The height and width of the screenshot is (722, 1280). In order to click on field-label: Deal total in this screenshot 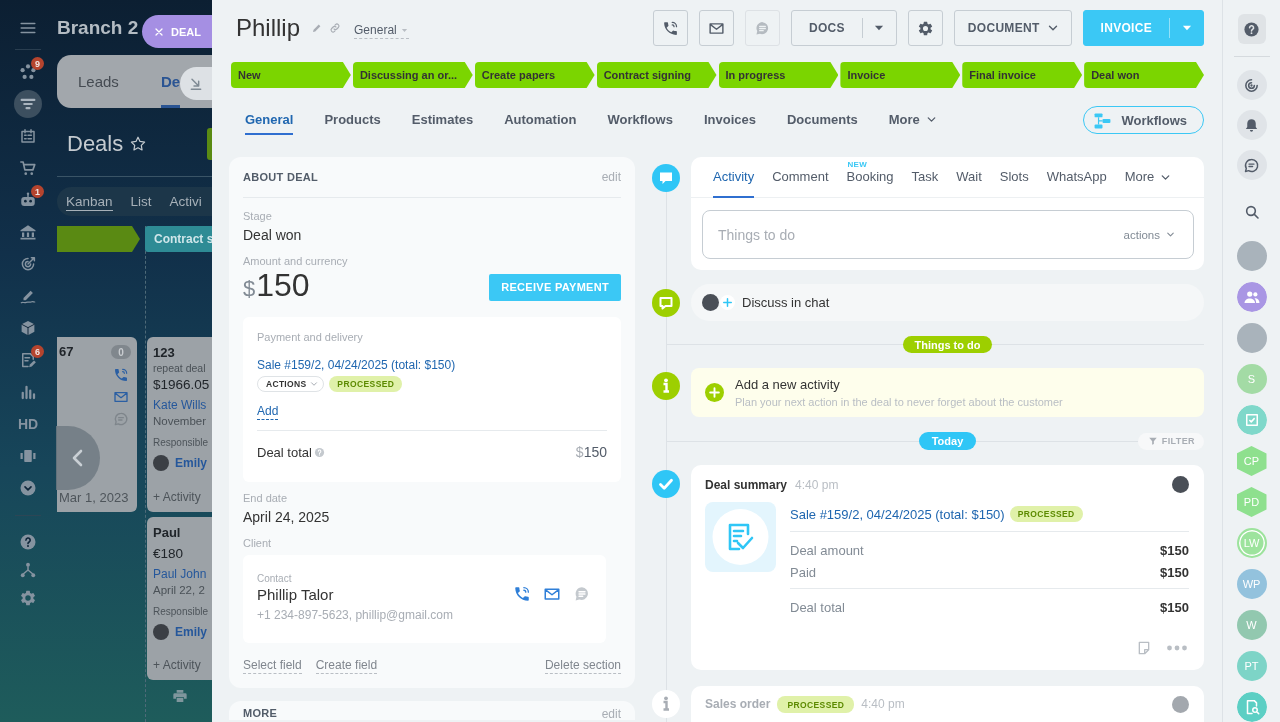, I will do `click(284, 452)`.